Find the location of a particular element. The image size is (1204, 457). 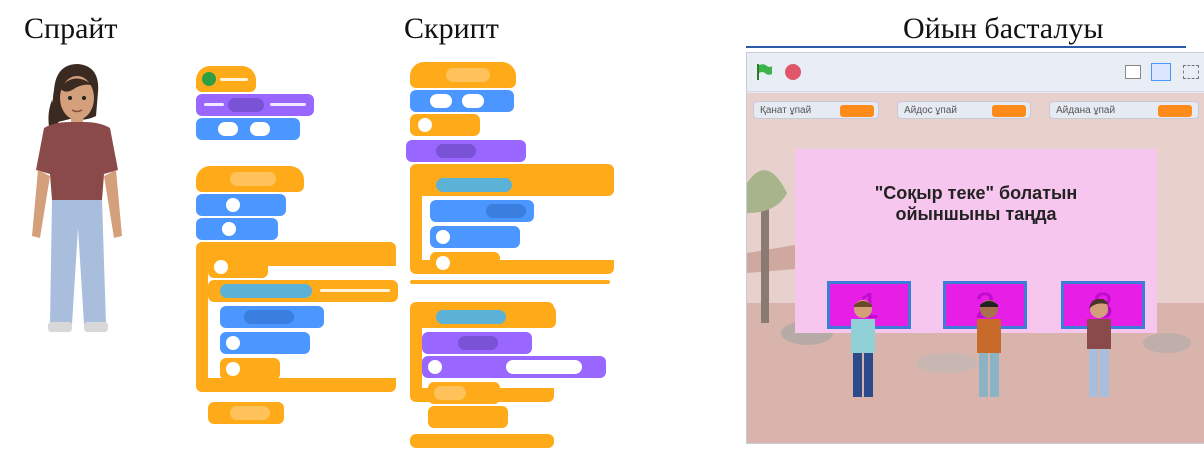

script-caption: Скрипт is located at coordinates (451, 28).